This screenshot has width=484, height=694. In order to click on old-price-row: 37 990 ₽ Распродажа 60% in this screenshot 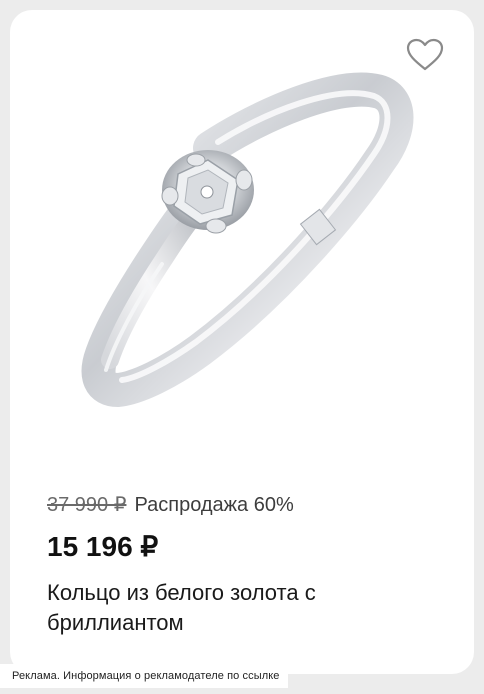, I will do `click(247, 505)`.